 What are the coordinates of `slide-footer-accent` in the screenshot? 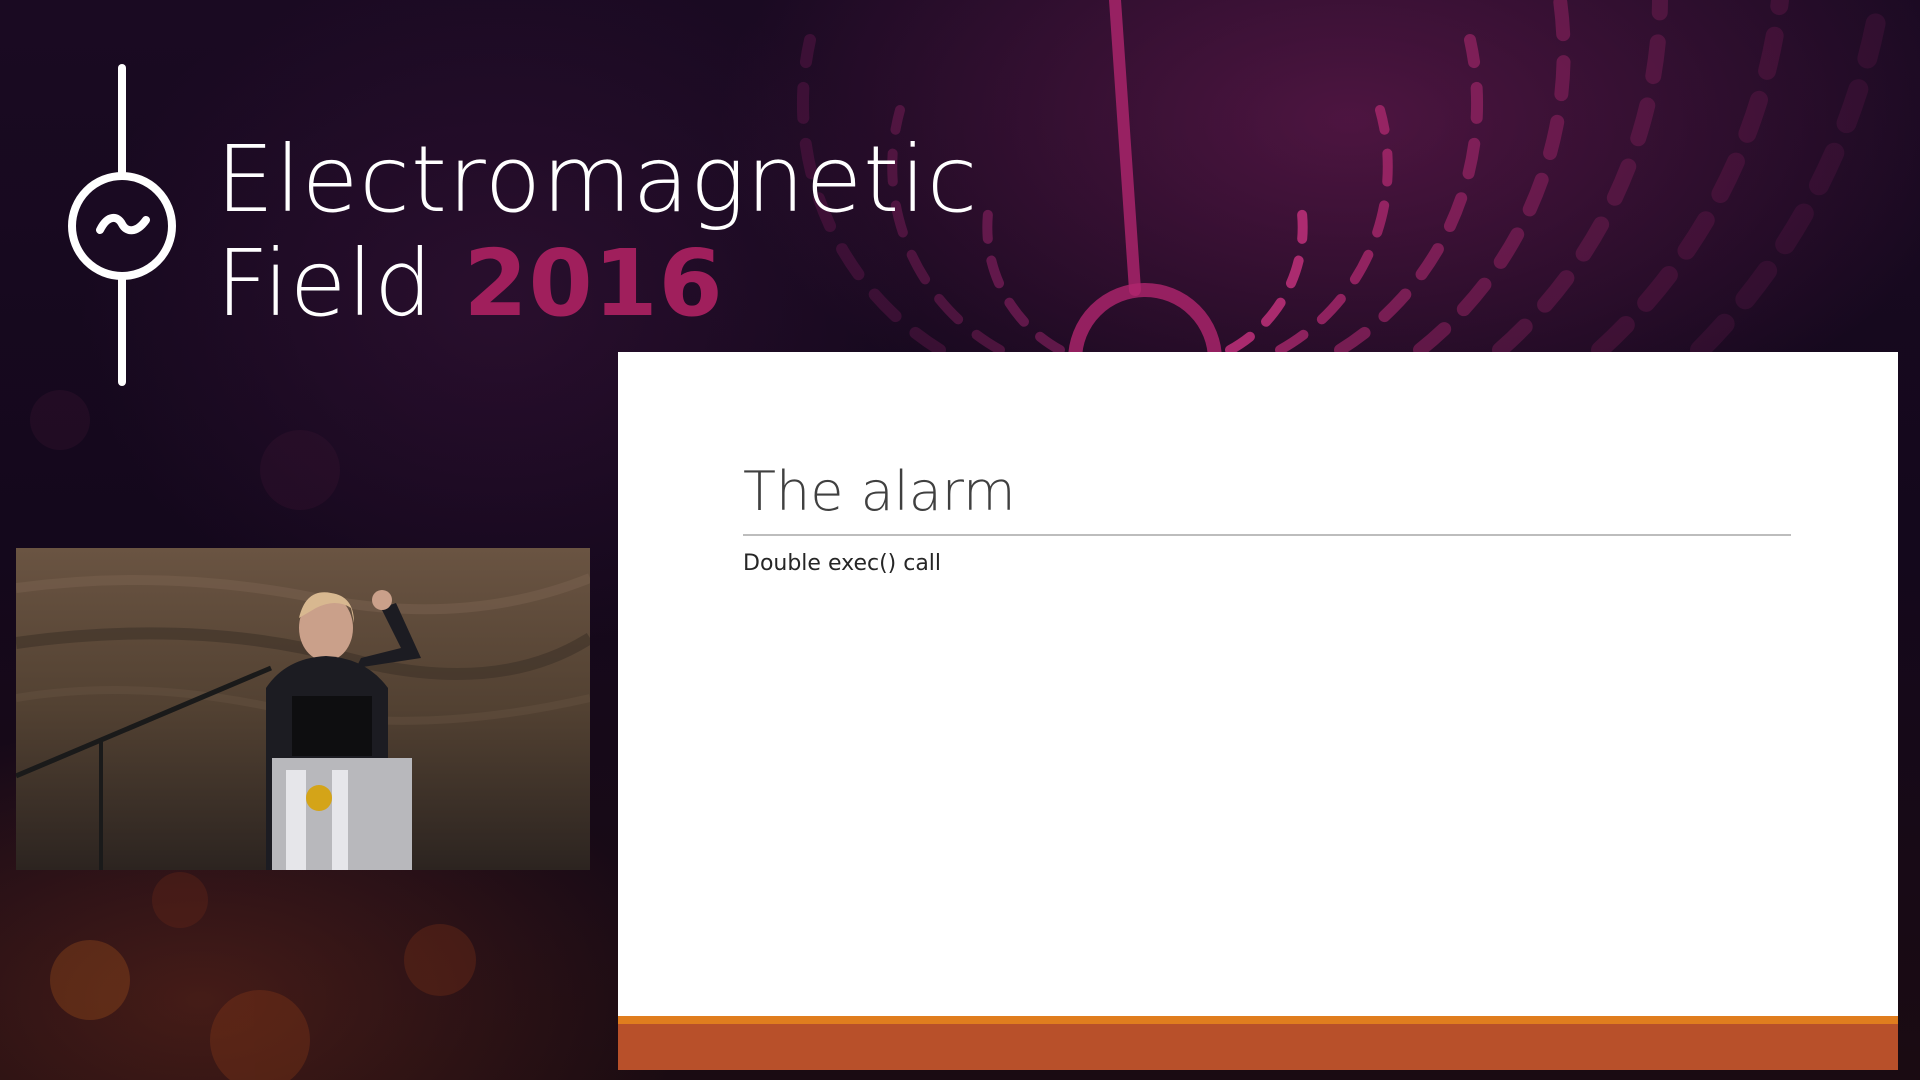 It's located at (1258, 1020).